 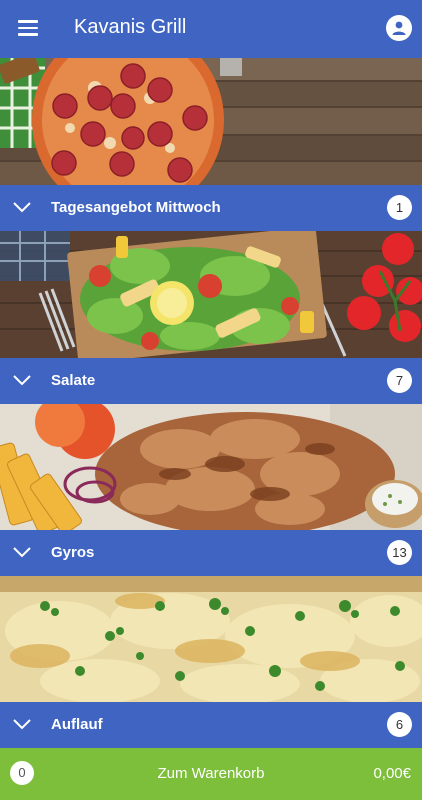 I want to click on user-account-icon, so click(x=399, y=28).